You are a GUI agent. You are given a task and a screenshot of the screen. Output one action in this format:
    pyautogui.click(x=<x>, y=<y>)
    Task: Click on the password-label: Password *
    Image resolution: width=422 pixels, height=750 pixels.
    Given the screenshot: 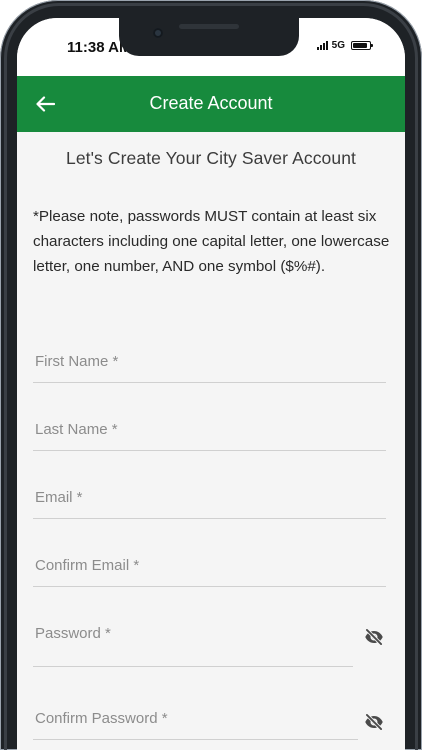 What is the action you would take?
    pyautogui.click(x=73, y=633)
    